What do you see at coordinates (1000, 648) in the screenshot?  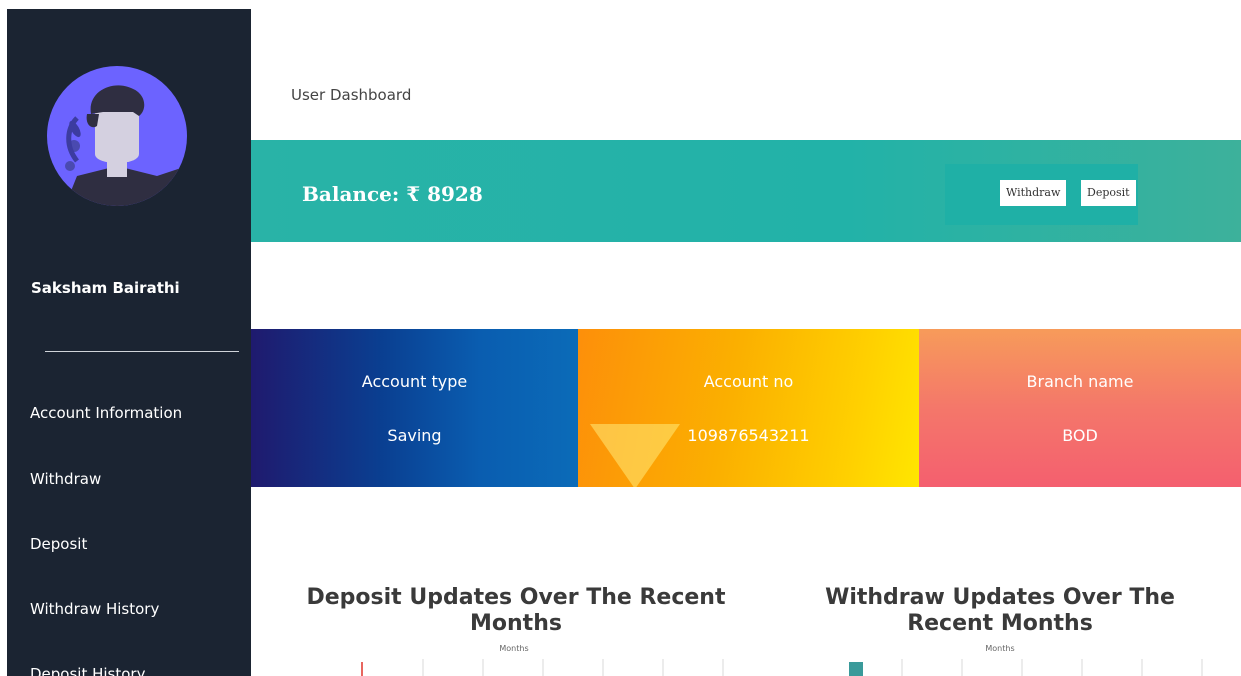 I see `withdraw-chart-xlabel: Months` at bounding box center [1000, 648].